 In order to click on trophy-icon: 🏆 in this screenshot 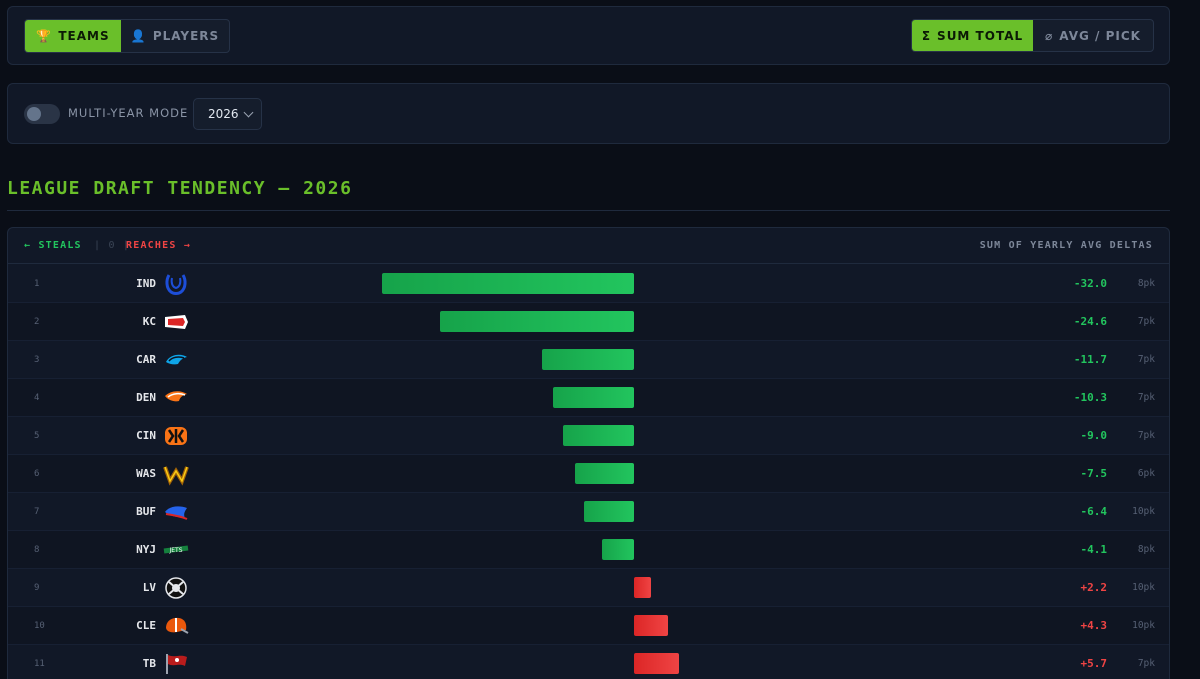, I will do `click(44, 36)`.